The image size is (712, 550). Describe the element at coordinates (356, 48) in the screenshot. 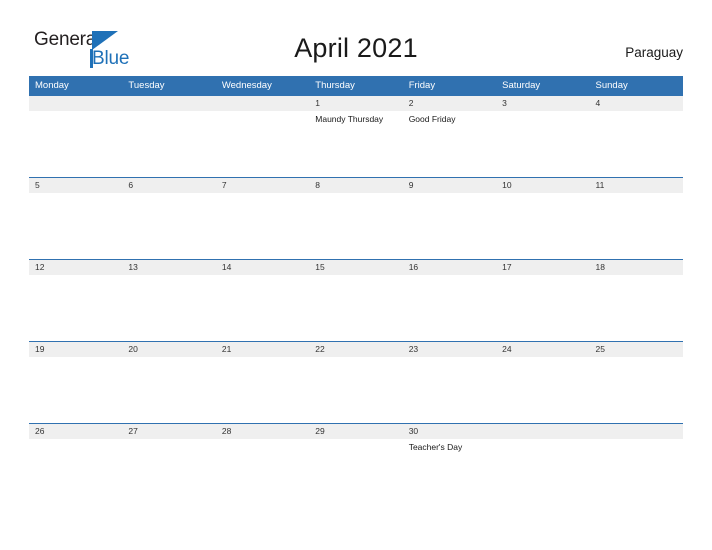

I see `page-title: April 2021` at that location.